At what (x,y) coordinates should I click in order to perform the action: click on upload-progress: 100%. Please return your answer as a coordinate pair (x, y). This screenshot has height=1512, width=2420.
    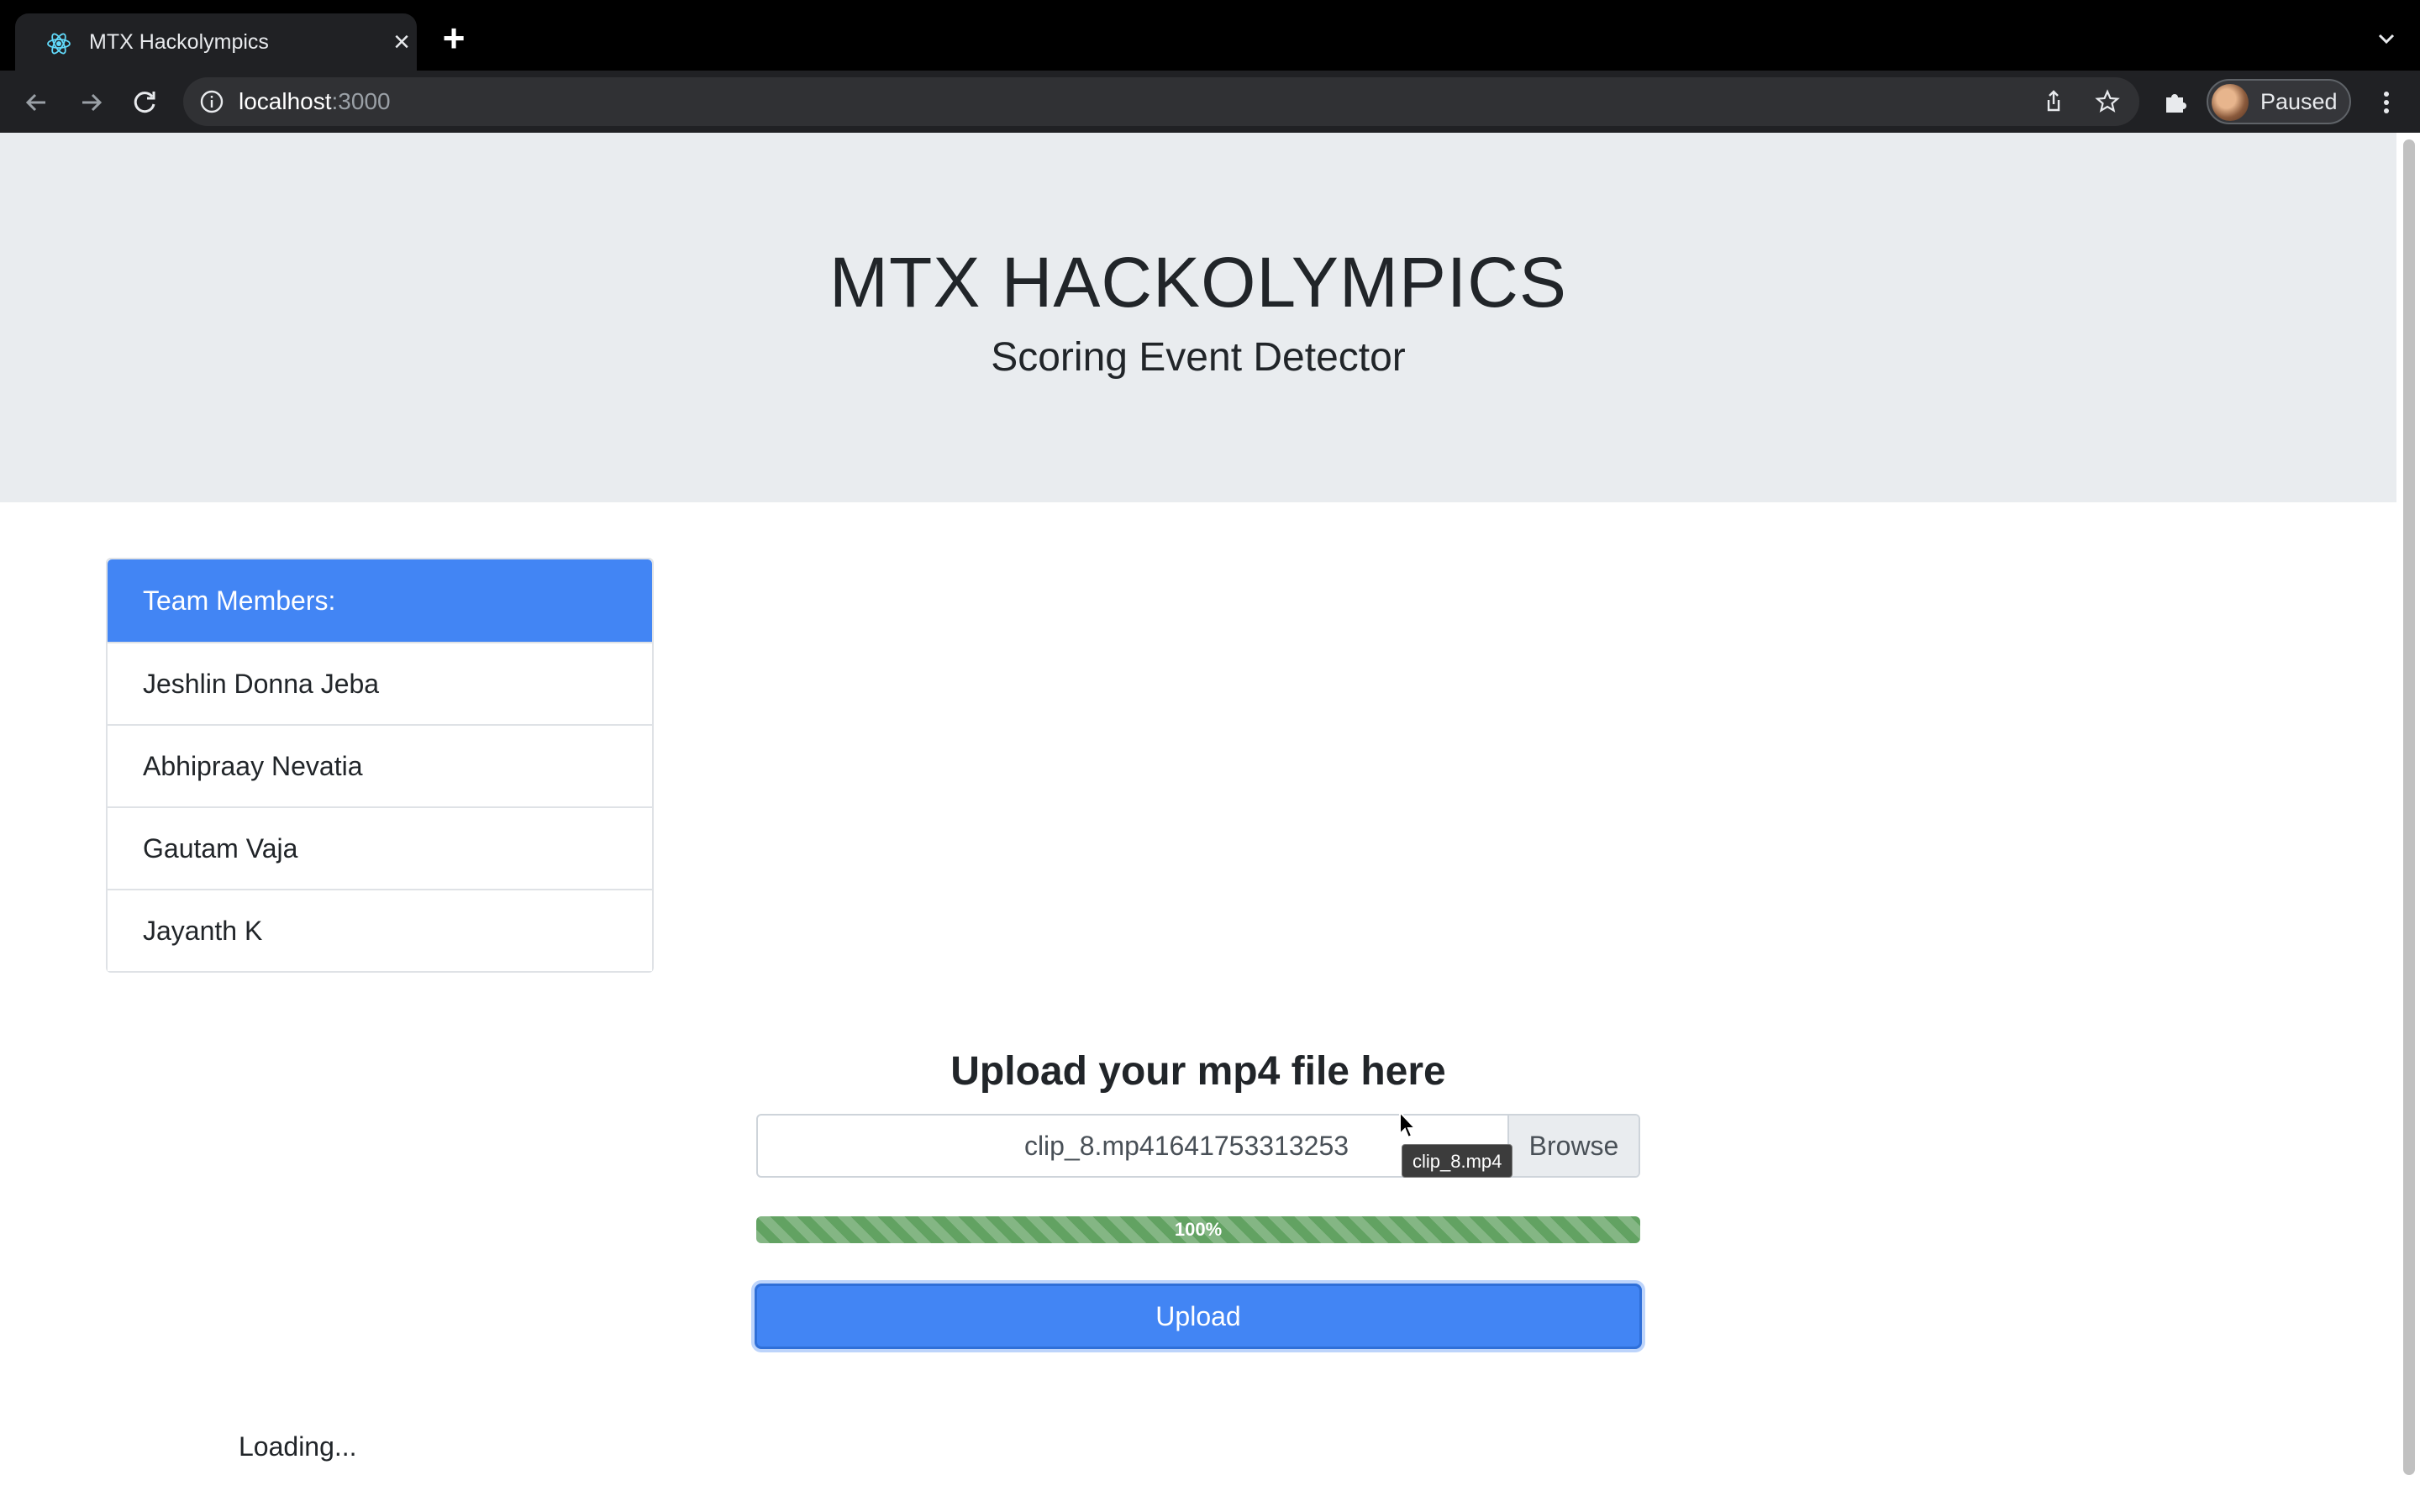
    Looking at the image, I should click on (1198, 1229).